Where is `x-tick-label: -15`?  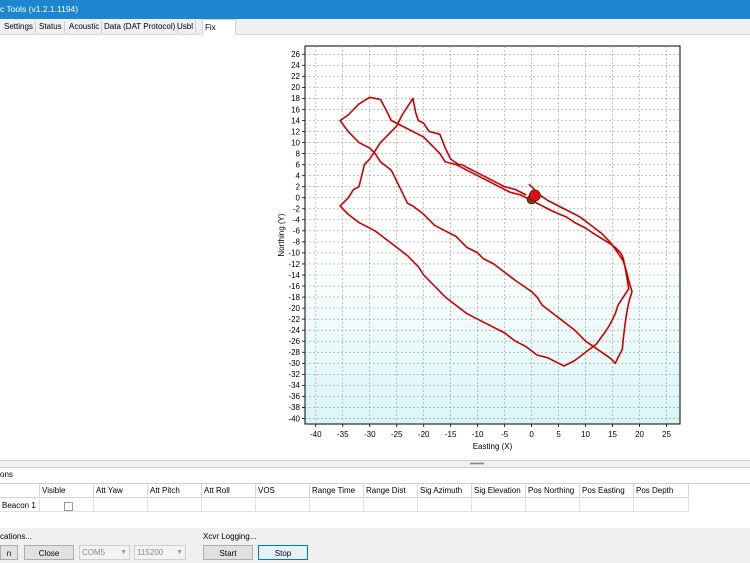 x-tick-label: -15 is located at coordinates (451, 434).